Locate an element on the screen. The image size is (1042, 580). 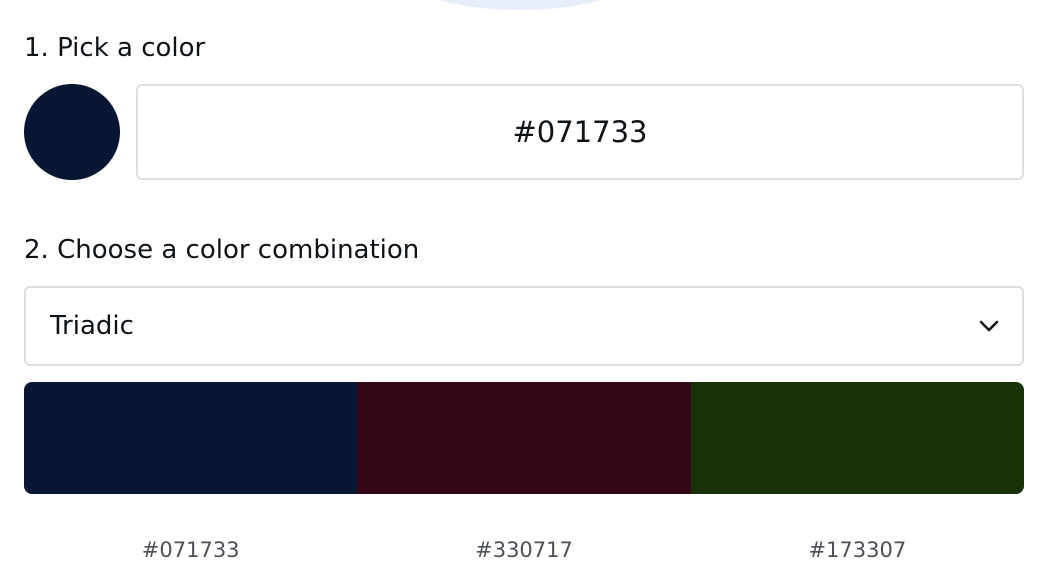
step-1-heading: 1. Pick a color is located at coordinates (115, 48).